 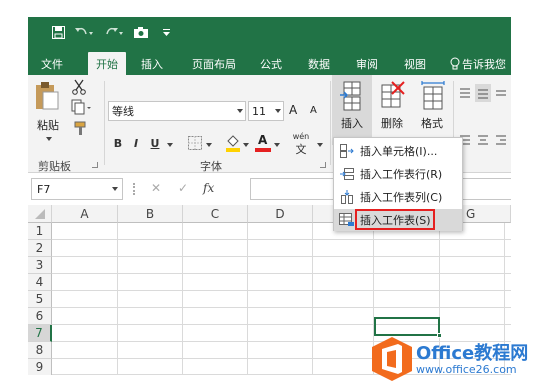 What do you see at coordinates (52, 63) in the screenshot?
I see `tab-file: 文件` at bounding box center [52, 63].